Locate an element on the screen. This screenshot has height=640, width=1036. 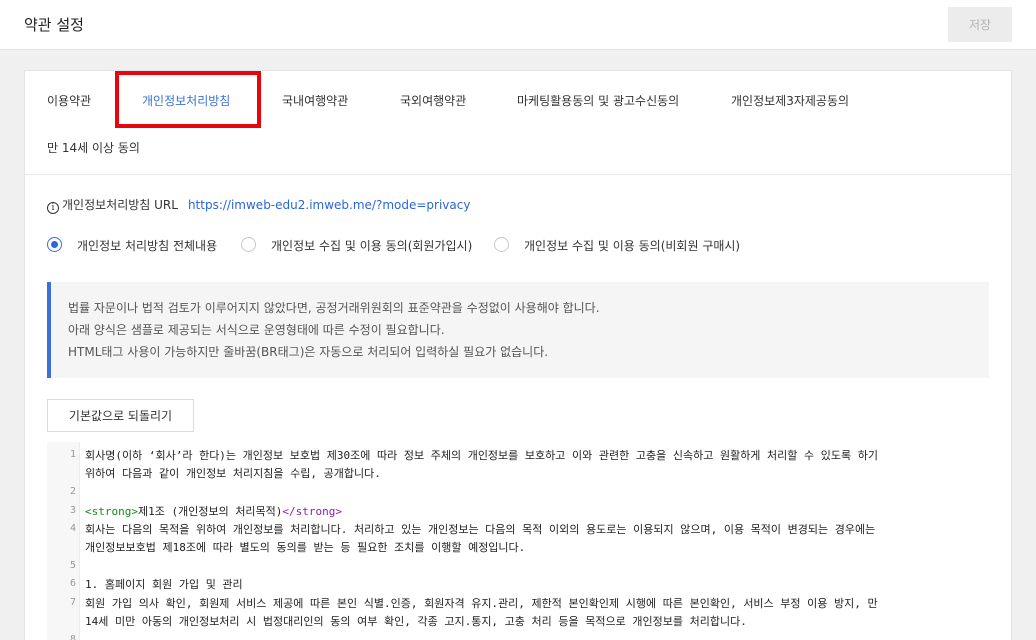
line-number: 3 is located at coordinates (72, 510).